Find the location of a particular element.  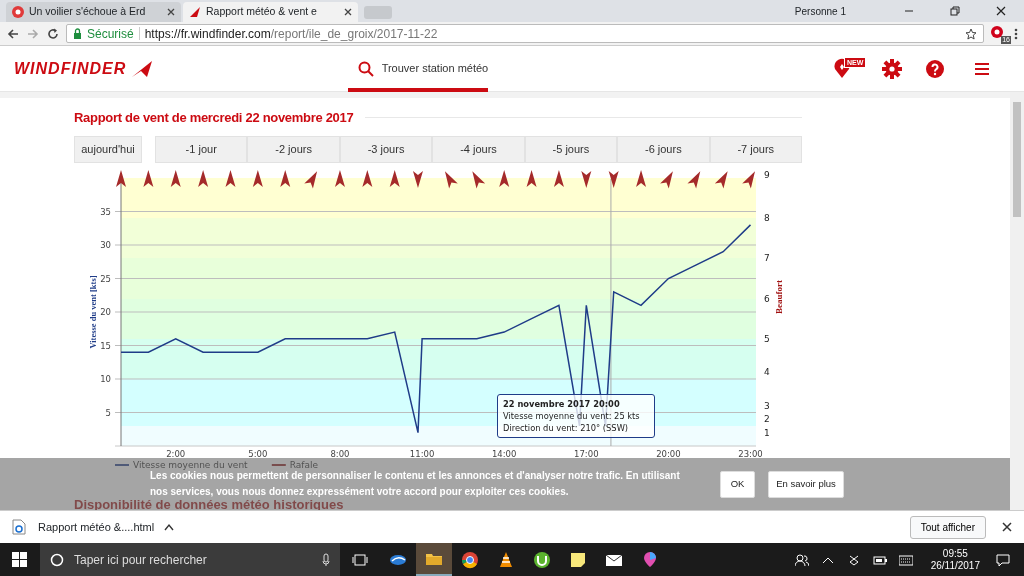

x-tick-label: 2:00 is located at coordinates (176, 453).